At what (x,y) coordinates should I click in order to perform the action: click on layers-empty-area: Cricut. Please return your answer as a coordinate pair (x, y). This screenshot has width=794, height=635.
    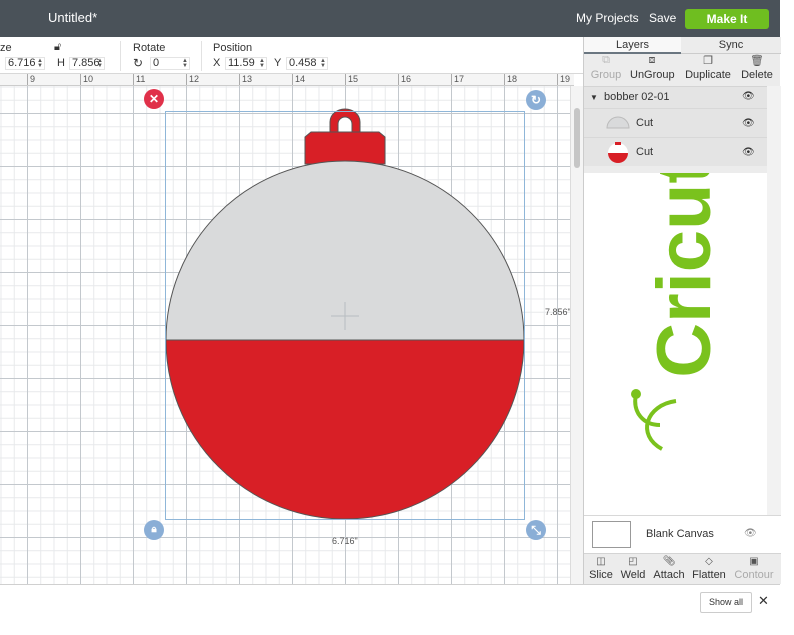
    Looking at the image, I should click on (675, 344).